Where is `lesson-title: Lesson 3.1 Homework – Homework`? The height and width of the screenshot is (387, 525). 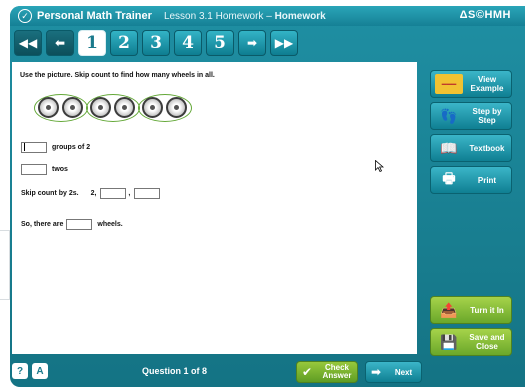 lesson-title: Lesson 3.1 Homework – Homework is located at coordinates (244, 16).